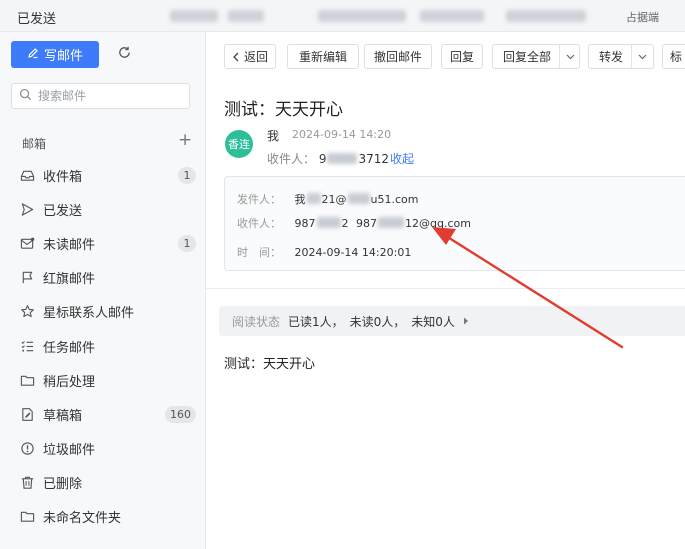  What do you see at coordinates (63, 211) in the screenshot?
I see `sidebar-item-label: 已发送` at bounding box center [63, 211].